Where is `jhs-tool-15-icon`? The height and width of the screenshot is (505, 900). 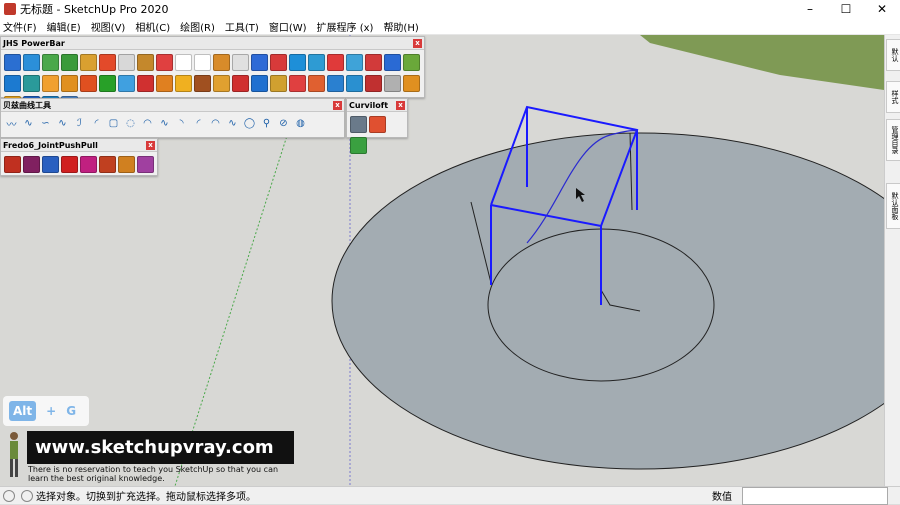 jhs-tool-15-icon is located at coordinates (278, 62).